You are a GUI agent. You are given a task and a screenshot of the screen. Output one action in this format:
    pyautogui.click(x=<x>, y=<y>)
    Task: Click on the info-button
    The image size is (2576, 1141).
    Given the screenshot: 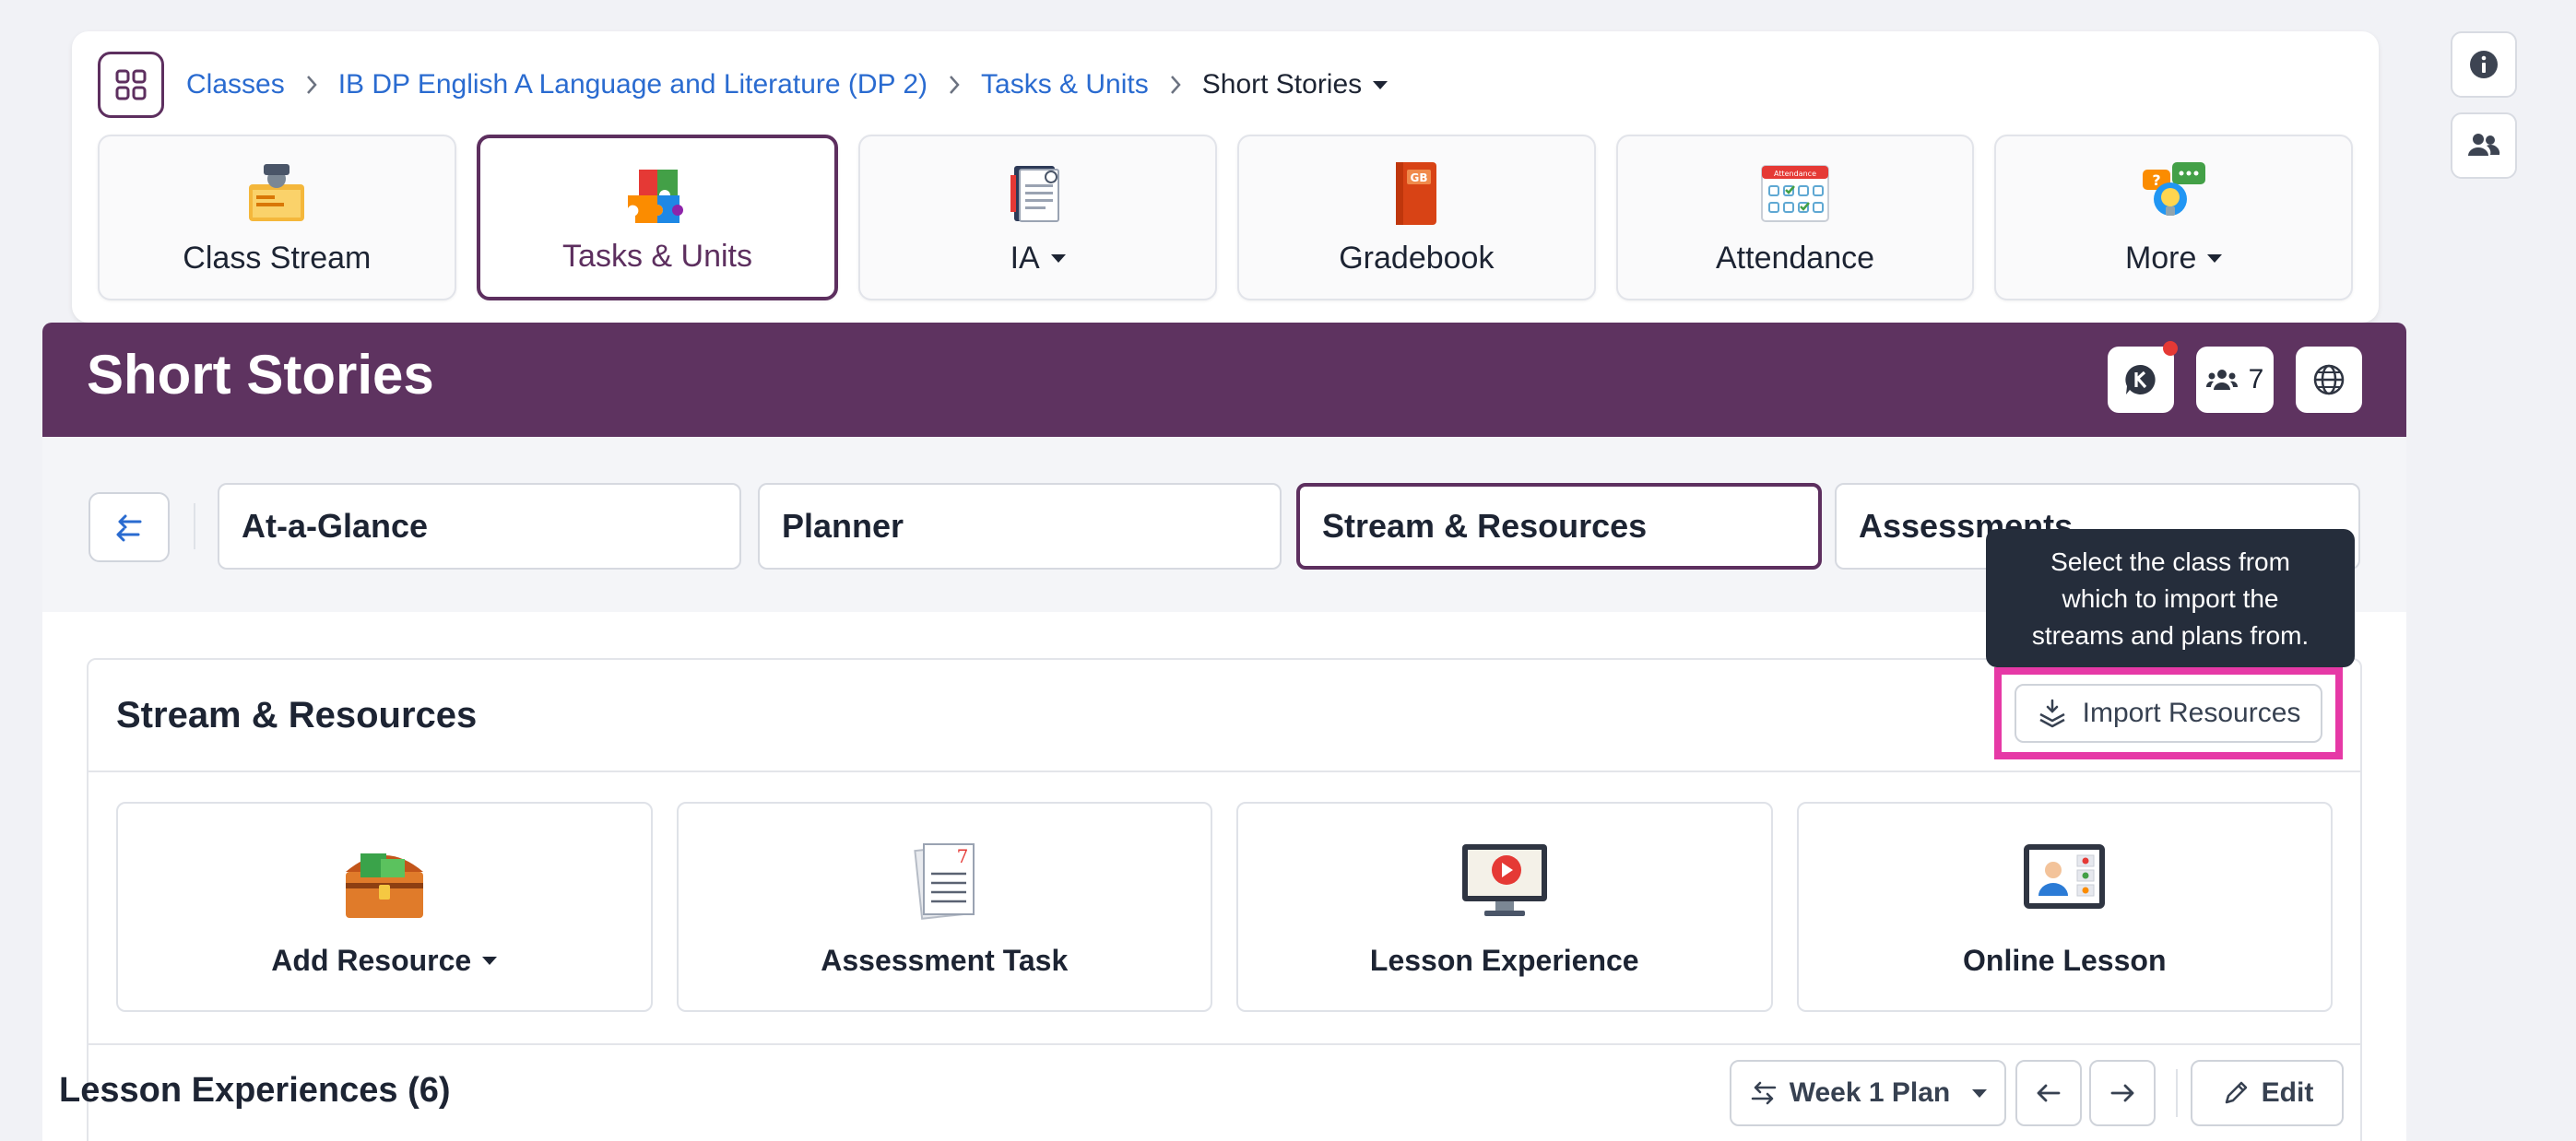 What is the action you would take?
    pyautogui.click(x=2484, y=64)
    